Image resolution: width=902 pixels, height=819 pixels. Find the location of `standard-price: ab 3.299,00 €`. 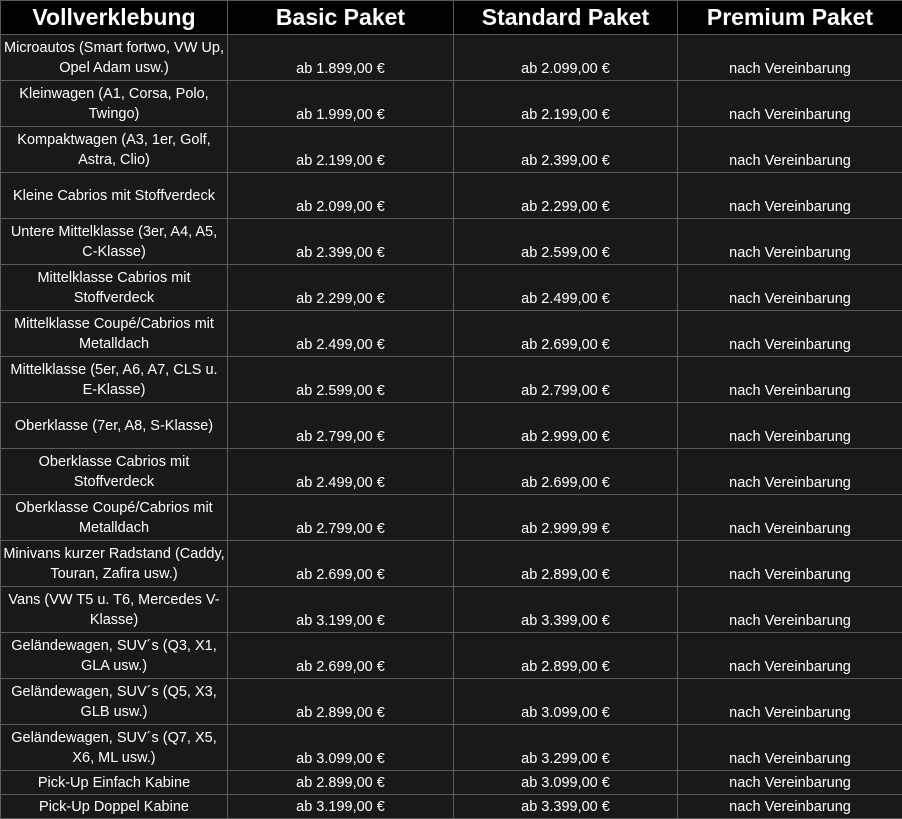

standard-price: ab 3.299,00 € is located at coordinates (565, 747).